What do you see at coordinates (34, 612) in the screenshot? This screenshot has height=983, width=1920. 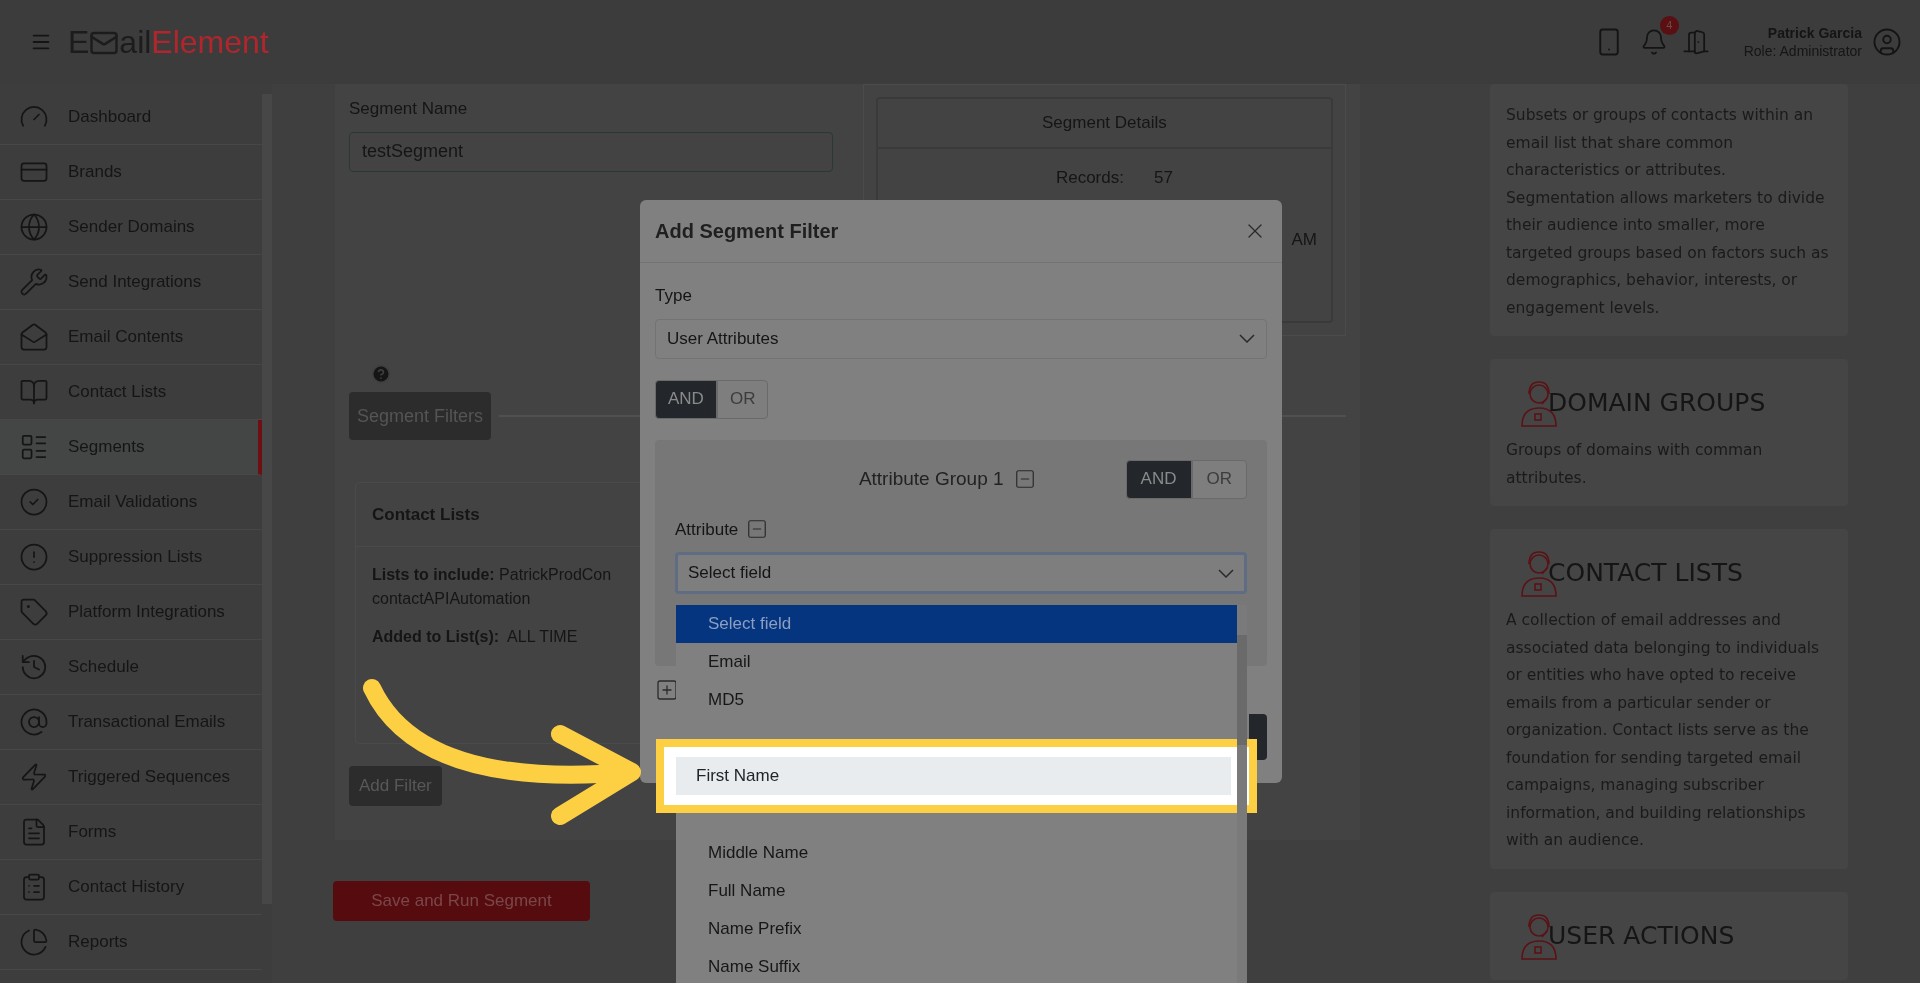 I see `tag-icon` at bounding box center [34, 612].